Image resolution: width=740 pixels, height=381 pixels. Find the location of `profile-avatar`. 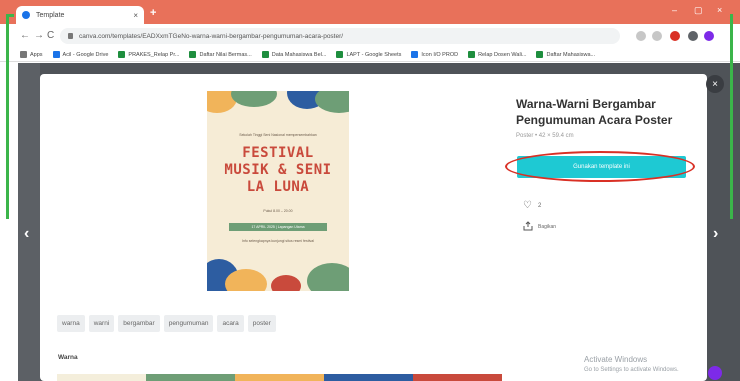

profile-avatar is located at coordinates (709, 36).